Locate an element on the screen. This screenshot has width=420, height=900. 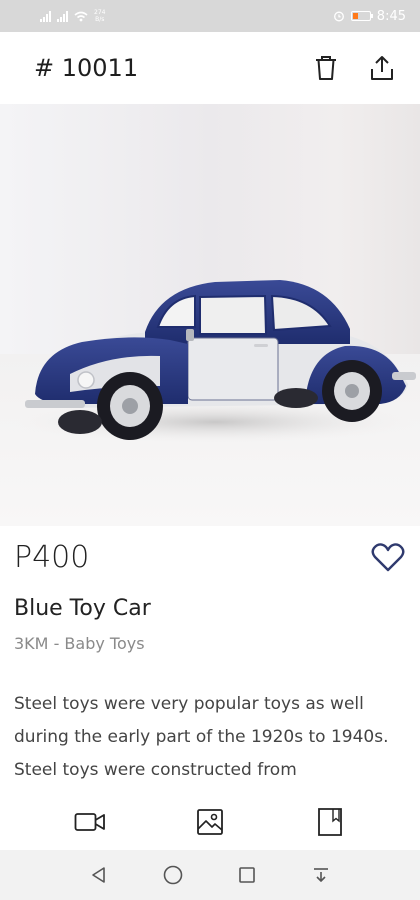
home-circle-icon is located at coordinates (173, 875).